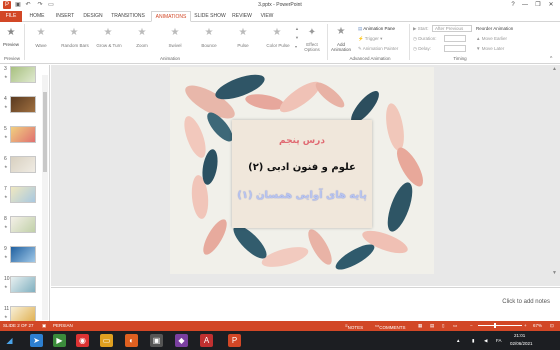 The width and height of the screenshot is (560, 350). What do you see at coordinates (243, 33) in the screenshot?
I see `pulse-effect-icon: ★` at bounding box center [243, 33].